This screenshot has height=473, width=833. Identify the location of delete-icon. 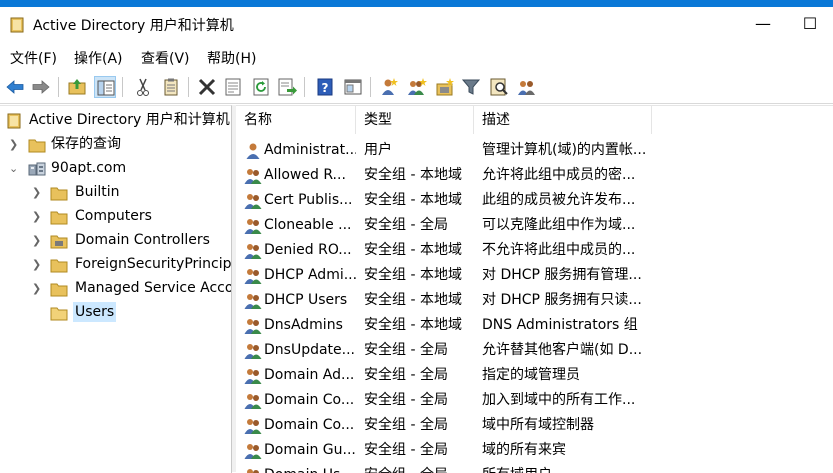
(207, 87).